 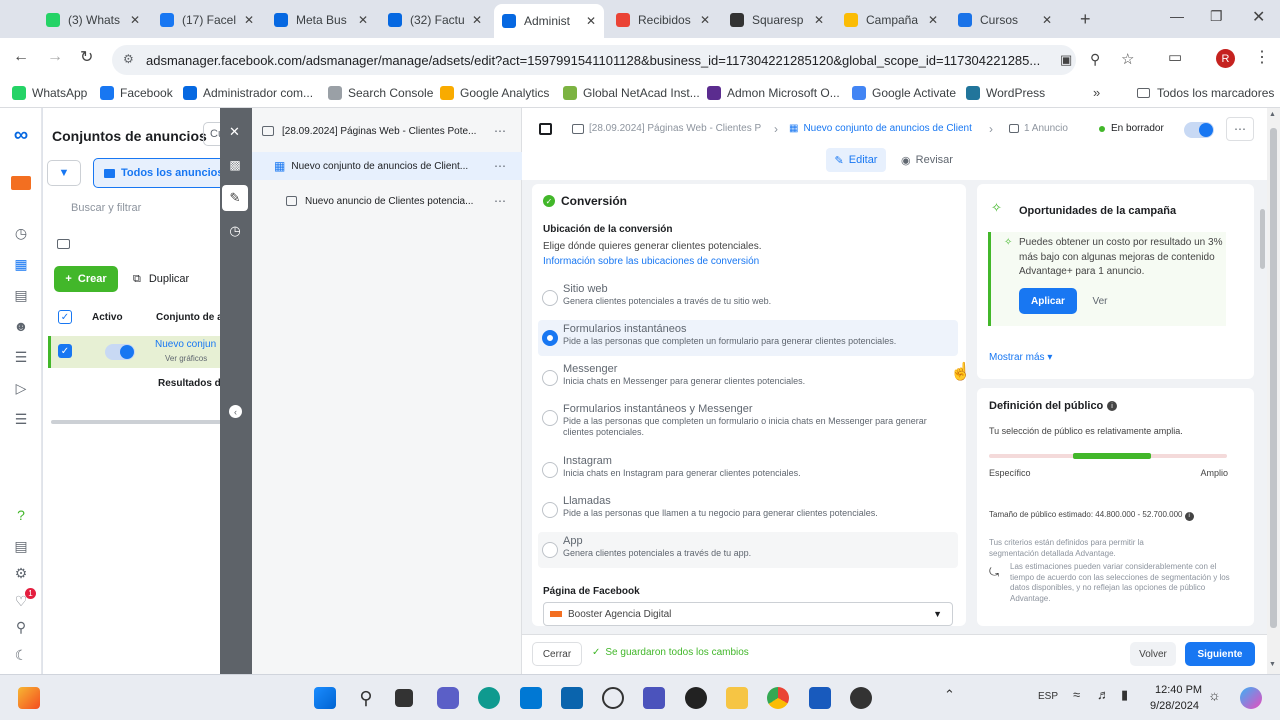 I want to click on history-icon: ◷, so click(x=235, y=231).